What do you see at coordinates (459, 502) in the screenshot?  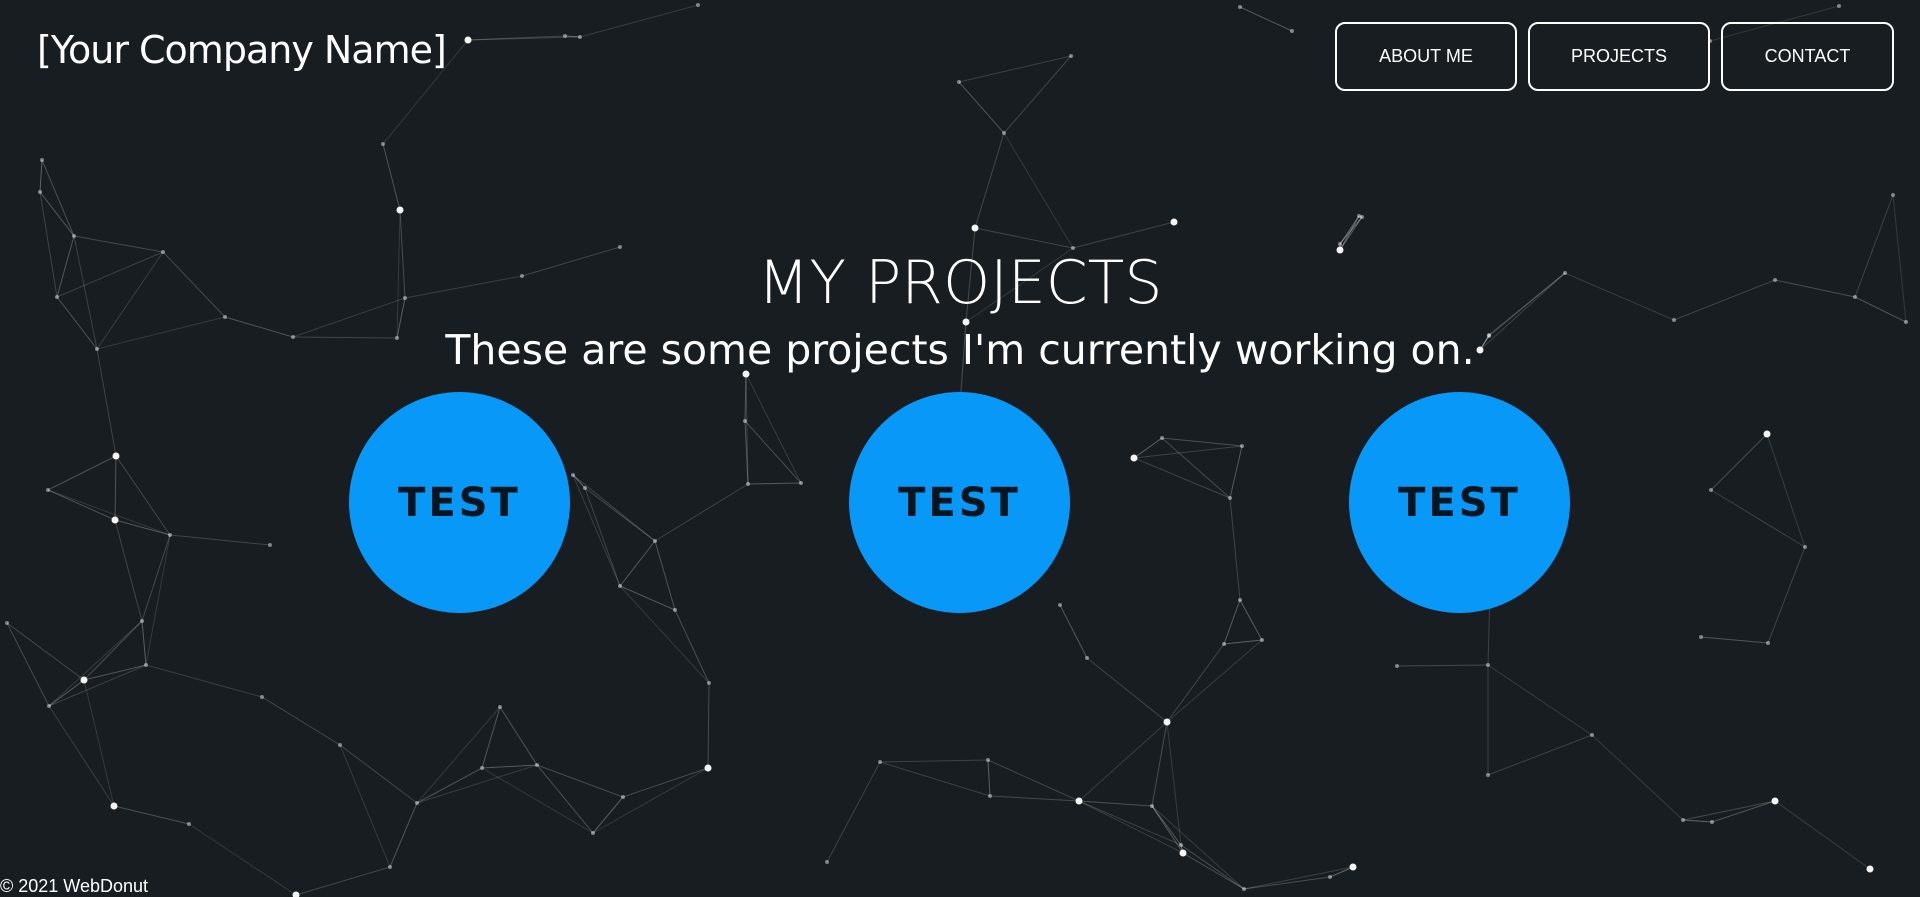 I see `project-circle-1: TEST` at bounding box center [459, 502].